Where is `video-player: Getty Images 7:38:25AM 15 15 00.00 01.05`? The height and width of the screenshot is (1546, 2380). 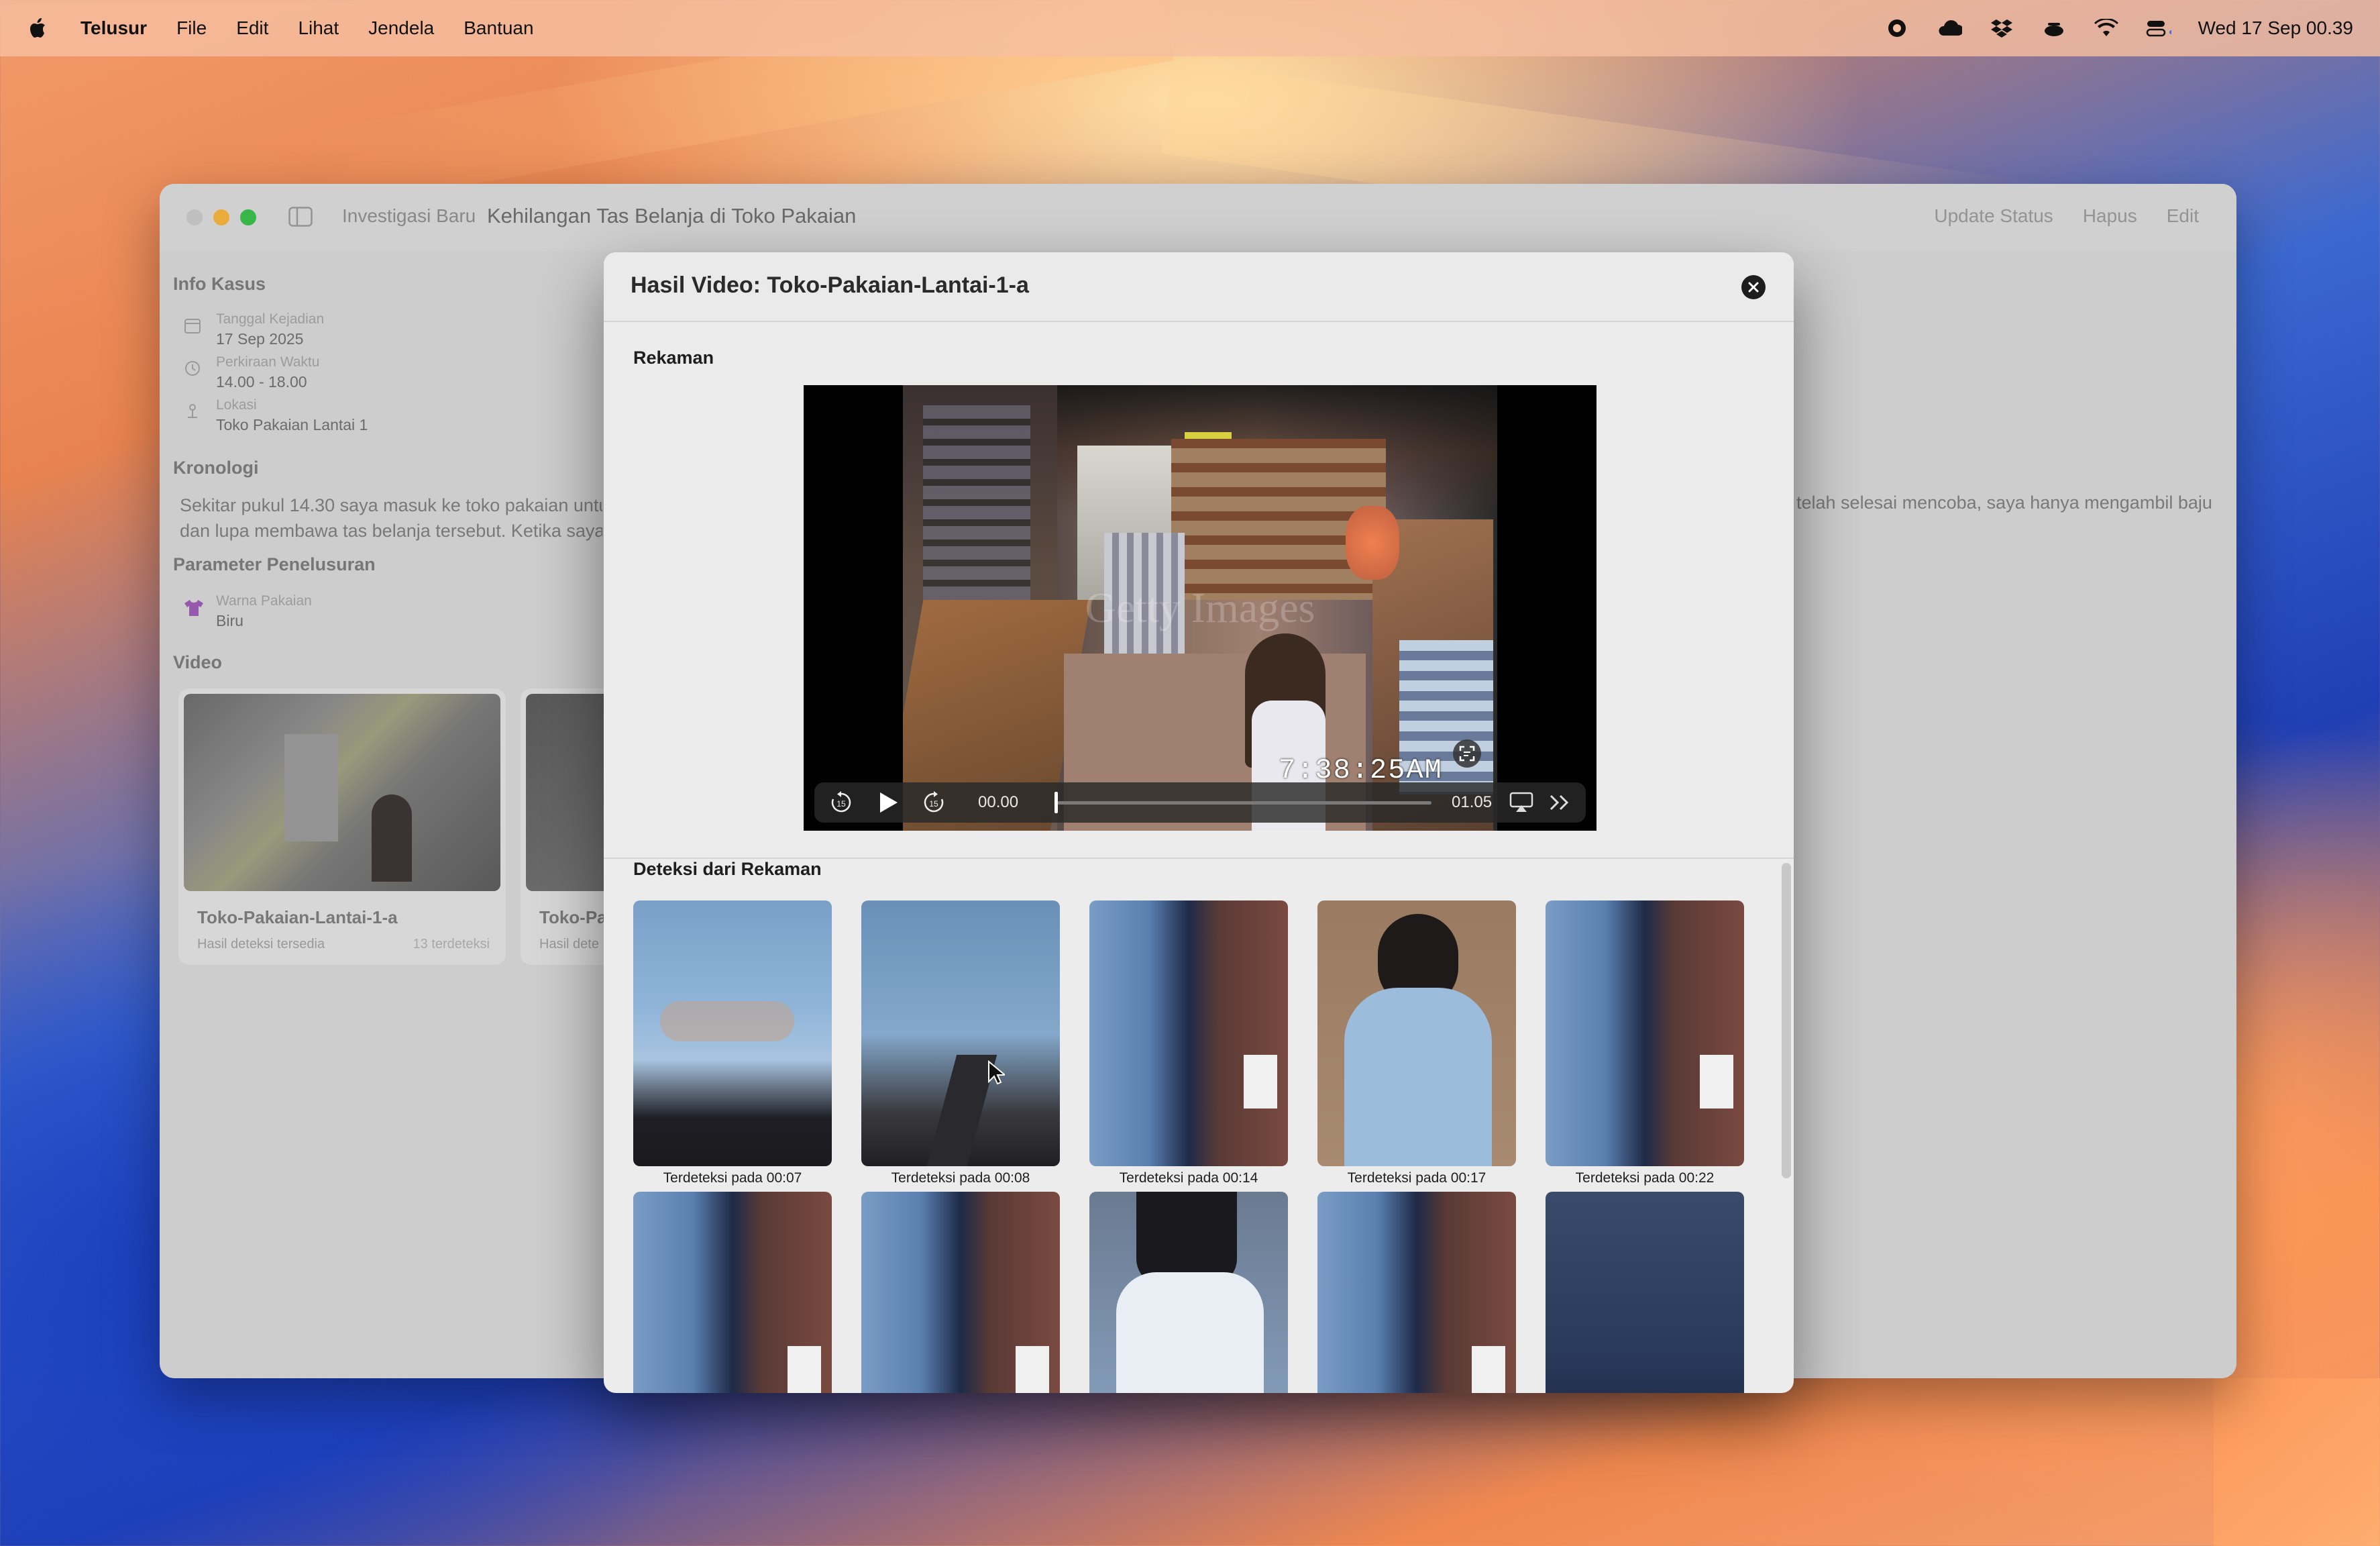
video-player: Getty Images 7:38:25AM 15 15 00.00 01.05 is located at coordinates (1200, 608).